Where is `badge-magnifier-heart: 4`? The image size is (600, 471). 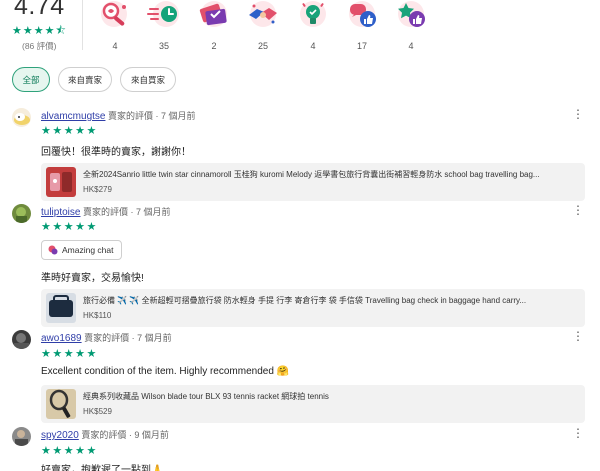
badge-magnifier-heart: 4 is located at coordinates (115, 25).